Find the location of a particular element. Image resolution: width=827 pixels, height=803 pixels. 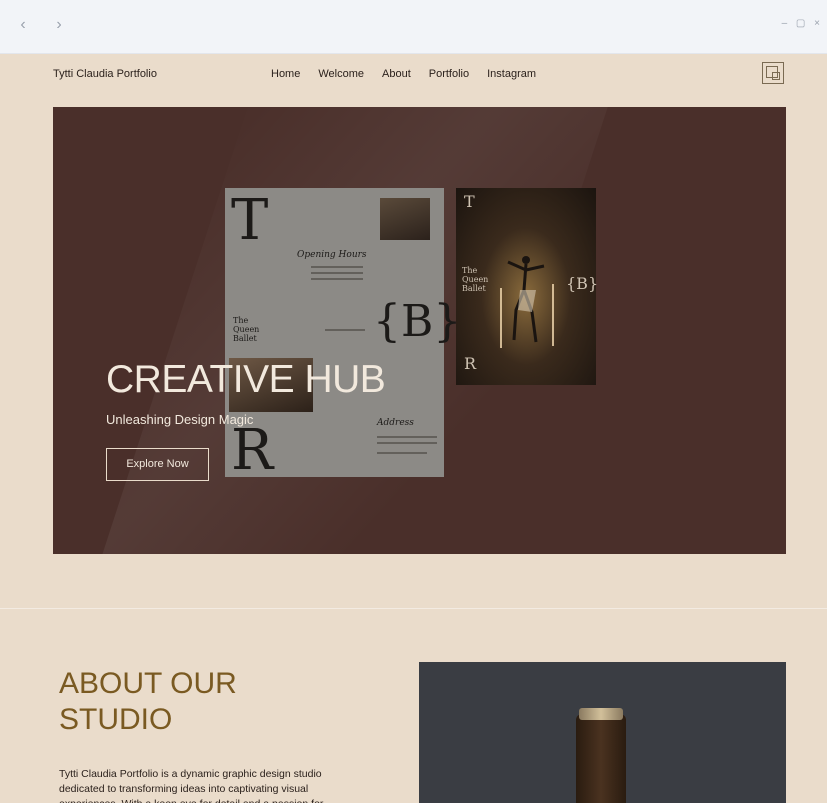

poster-letter-t: T is located at coordinates (250, 220).